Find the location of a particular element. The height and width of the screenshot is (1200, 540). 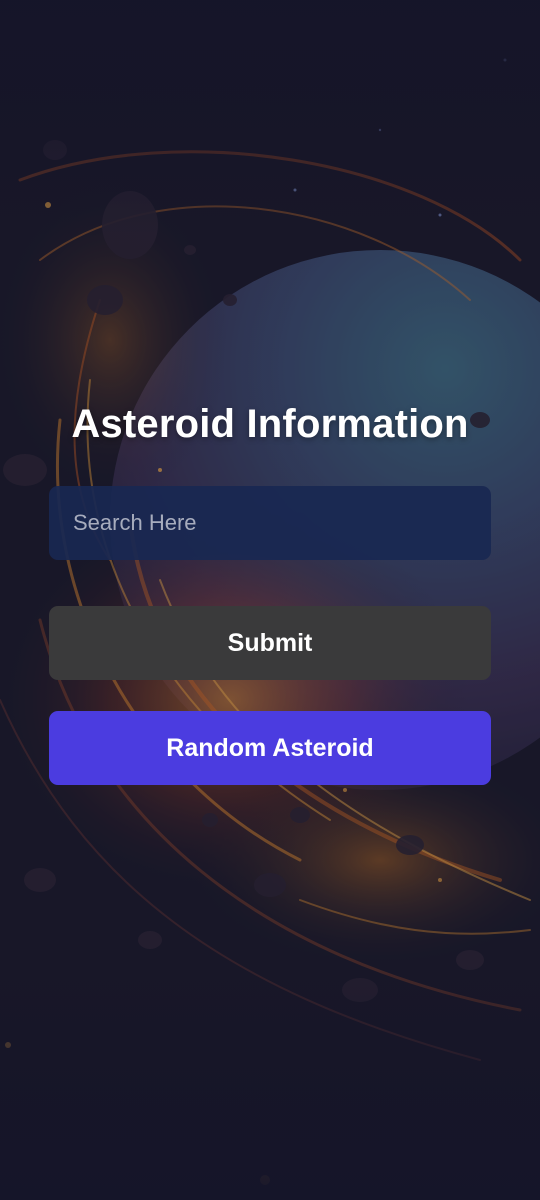

random-asteroid-button: Random Asteroid is located at coordinates (270, 748).